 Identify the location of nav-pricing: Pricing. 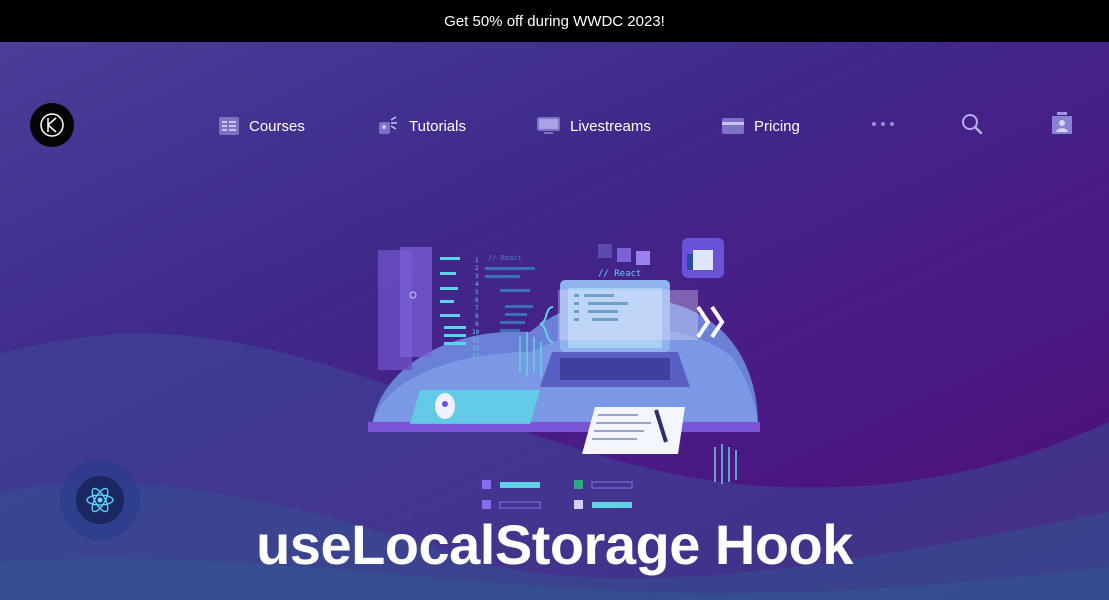
(761, 126).